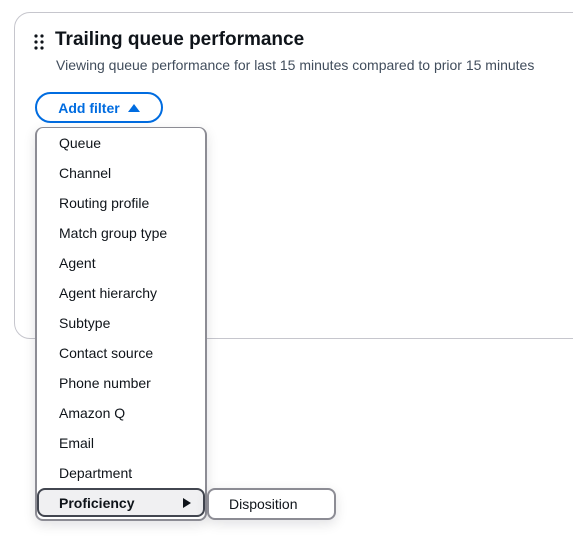 The image size is (573, 540). Describe the element at coordinates (133, 107) in the screenshot. I see `caret-up-icon` at that location.